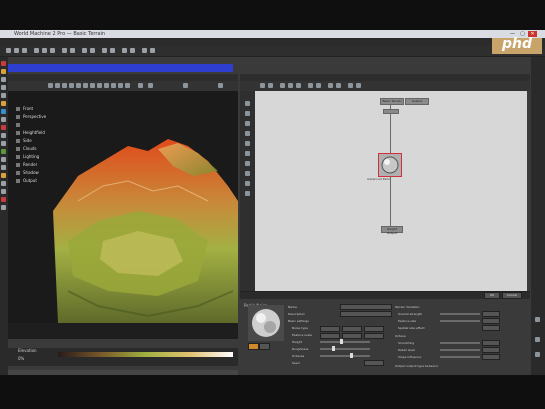  Describe the element at coordinates (92, 85) in the screenshot. I see `texture-view-icon` at that location.